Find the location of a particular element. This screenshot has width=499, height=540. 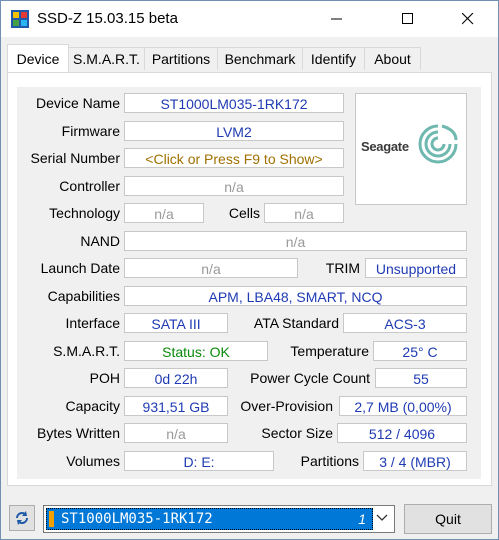

drive-color-tag is located at coordinates (51, 519).